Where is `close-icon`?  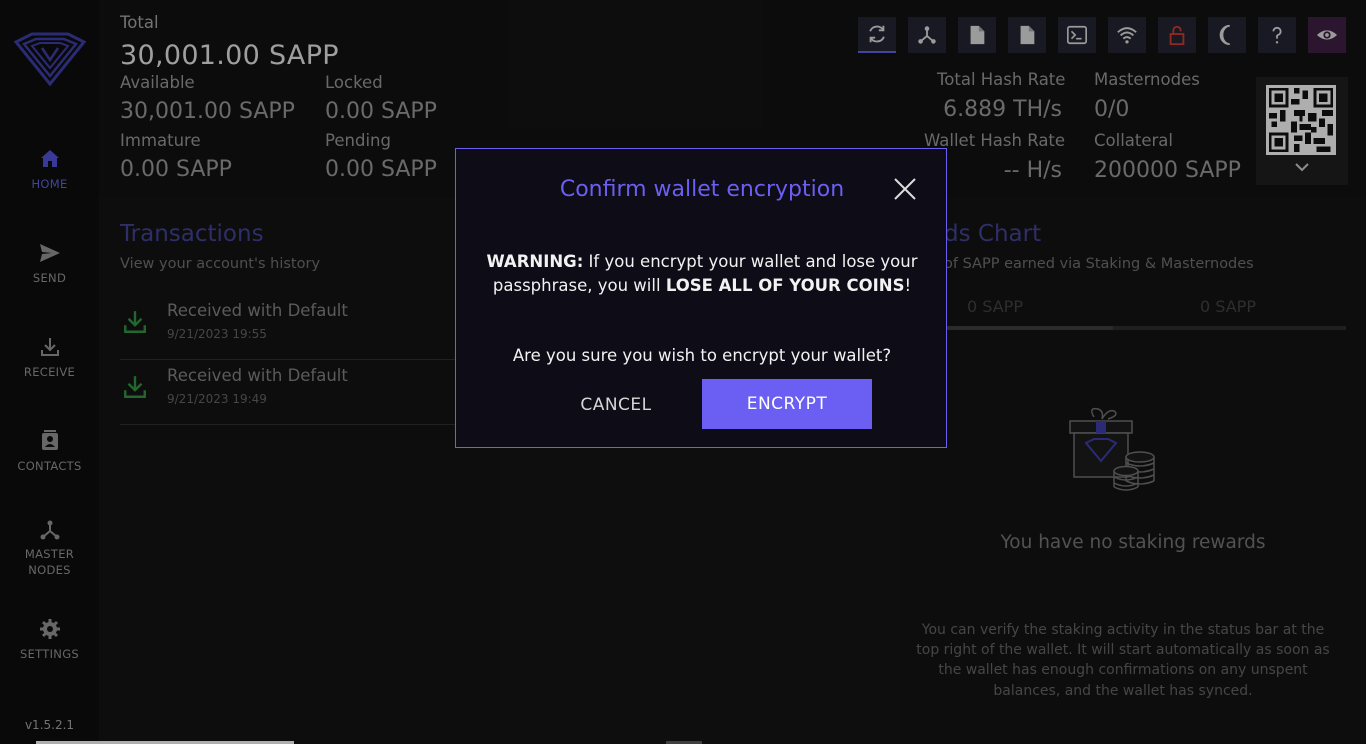
close-icon is located at coordinates (905, 189).